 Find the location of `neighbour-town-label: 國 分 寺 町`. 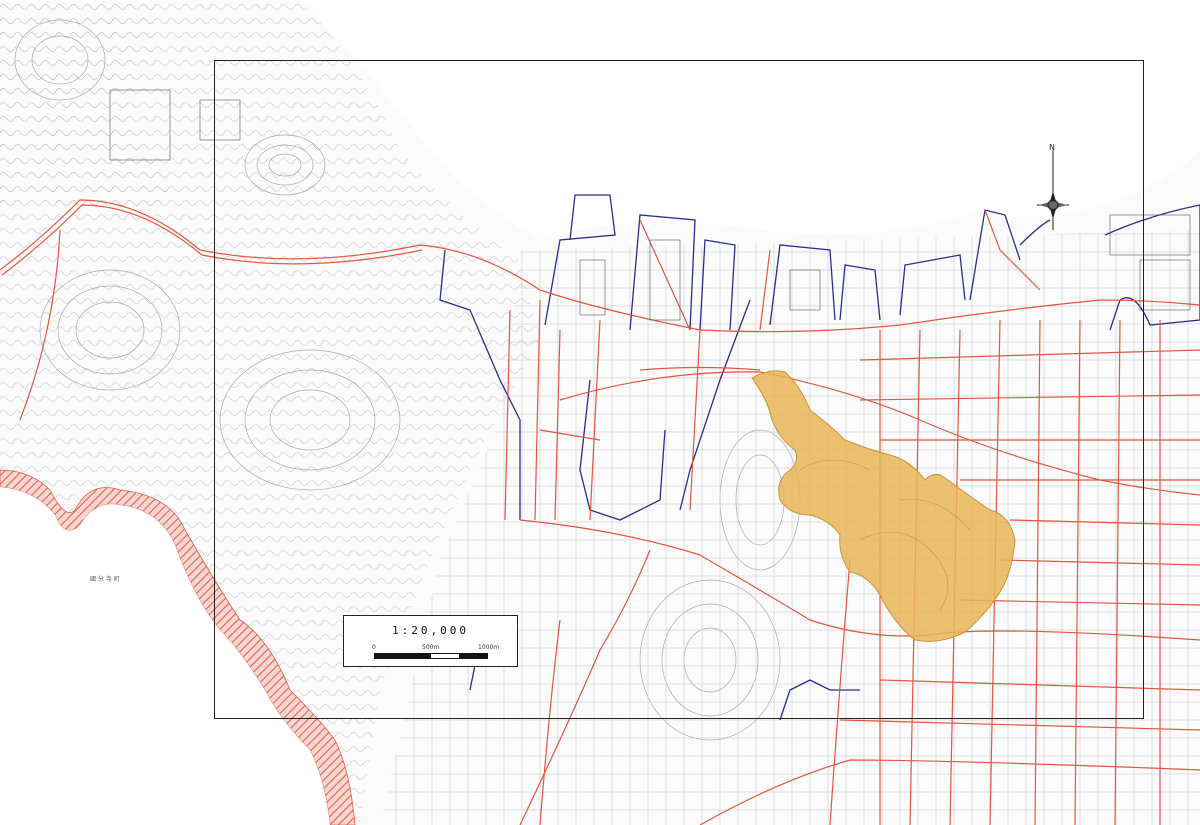

neighbour-town-label: 國 分 寺 町 is located at coordinates (105, 579).